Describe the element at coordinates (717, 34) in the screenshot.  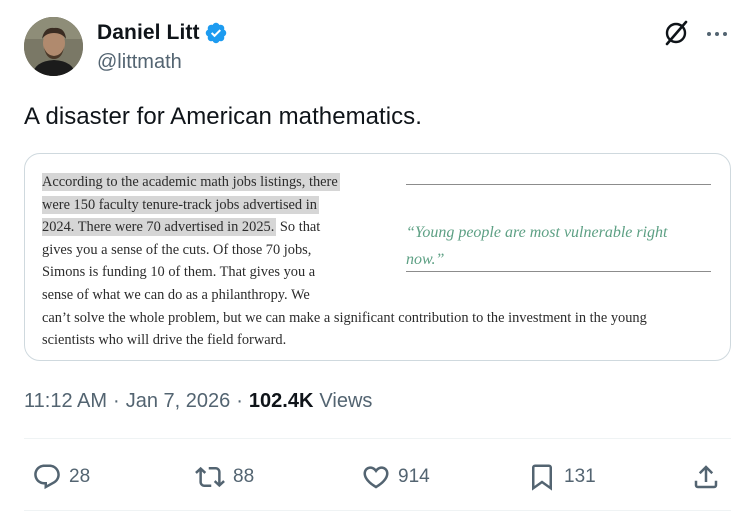
I see `more-icon` at that location.